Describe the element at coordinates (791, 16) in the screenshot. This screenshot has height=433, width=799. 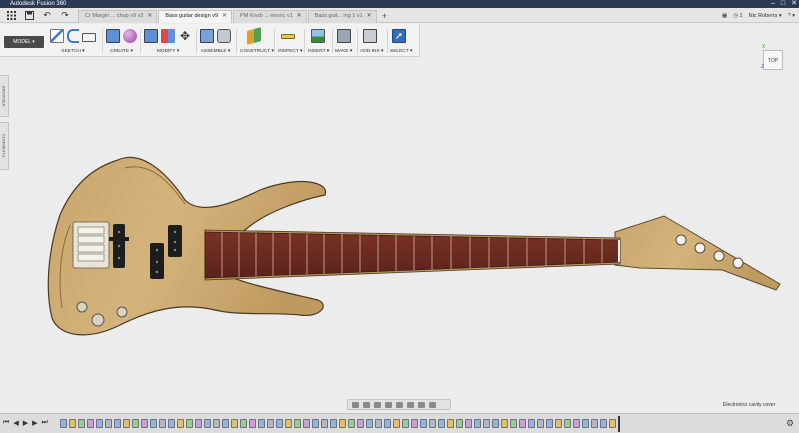
I see `help-menu: ? ▾` at that location.